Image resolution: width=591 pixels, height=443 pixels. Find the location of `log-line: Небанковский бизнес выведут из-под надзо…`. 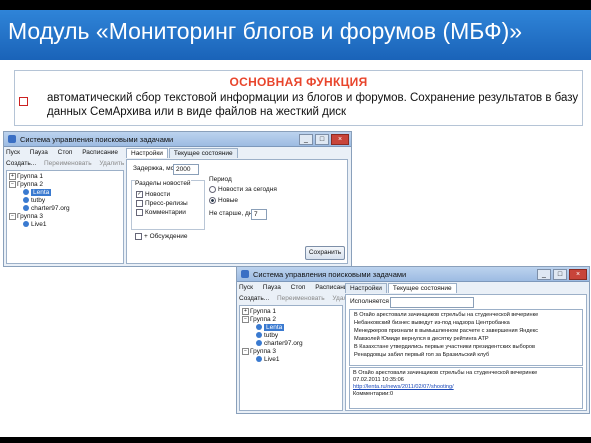

log-line: Небанковский бизнес выведут из-под надзо… is located at coordinates (432, 323).